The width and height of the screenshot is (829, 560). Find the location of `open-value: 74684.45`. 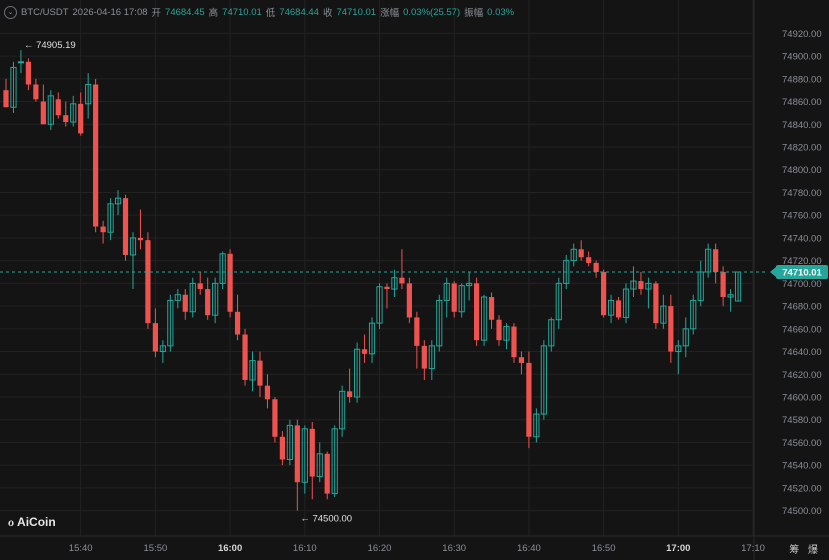

open-value: 74684.45 is located at coordinates (185, 12).